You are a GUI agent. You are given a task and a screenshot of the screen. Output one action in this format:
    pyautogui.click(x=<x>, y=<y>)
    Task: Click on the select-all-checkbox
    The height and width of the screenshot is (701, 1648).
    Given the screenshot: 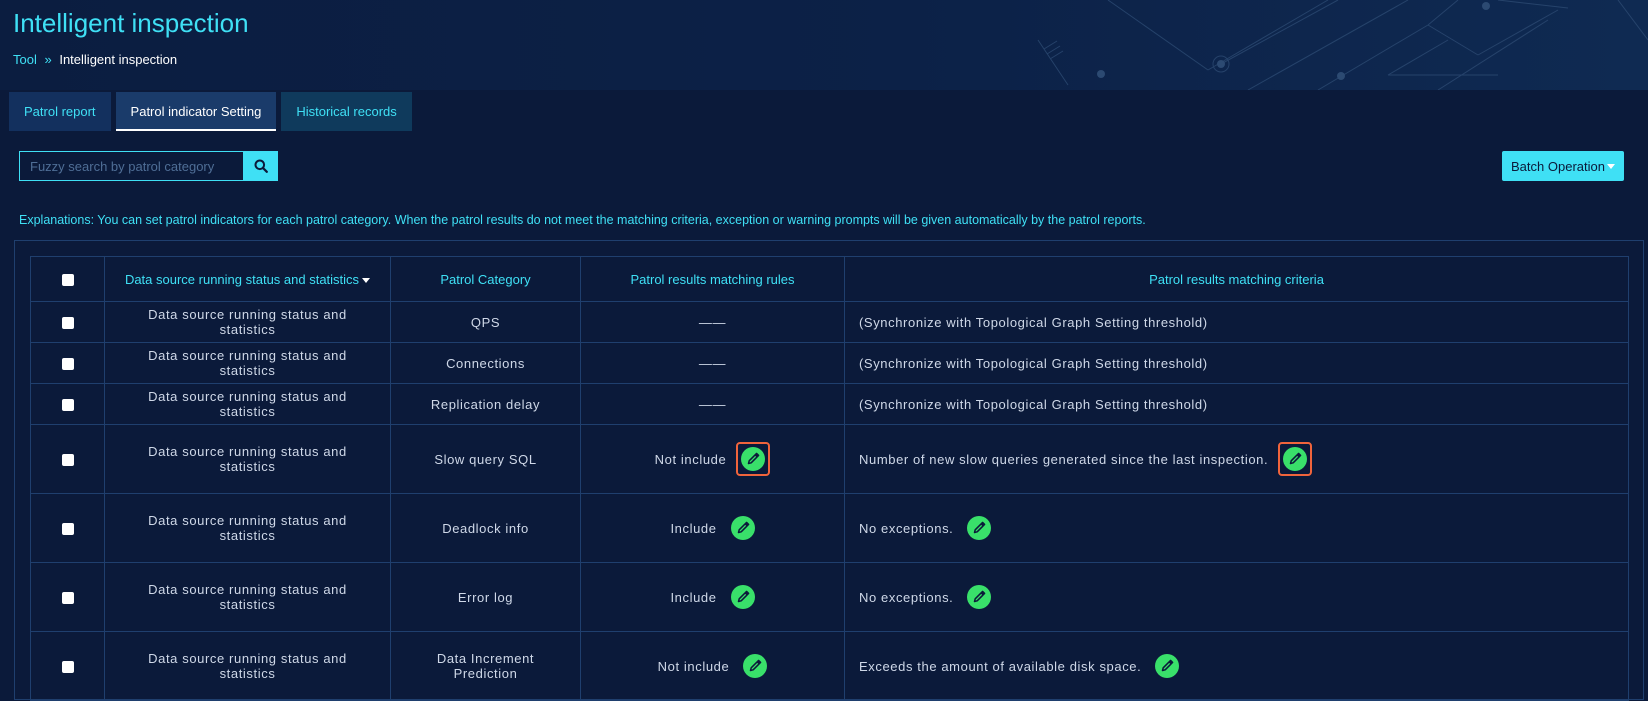 What is the action you would take?
    pyautogui.click(x=67, y=280)
    